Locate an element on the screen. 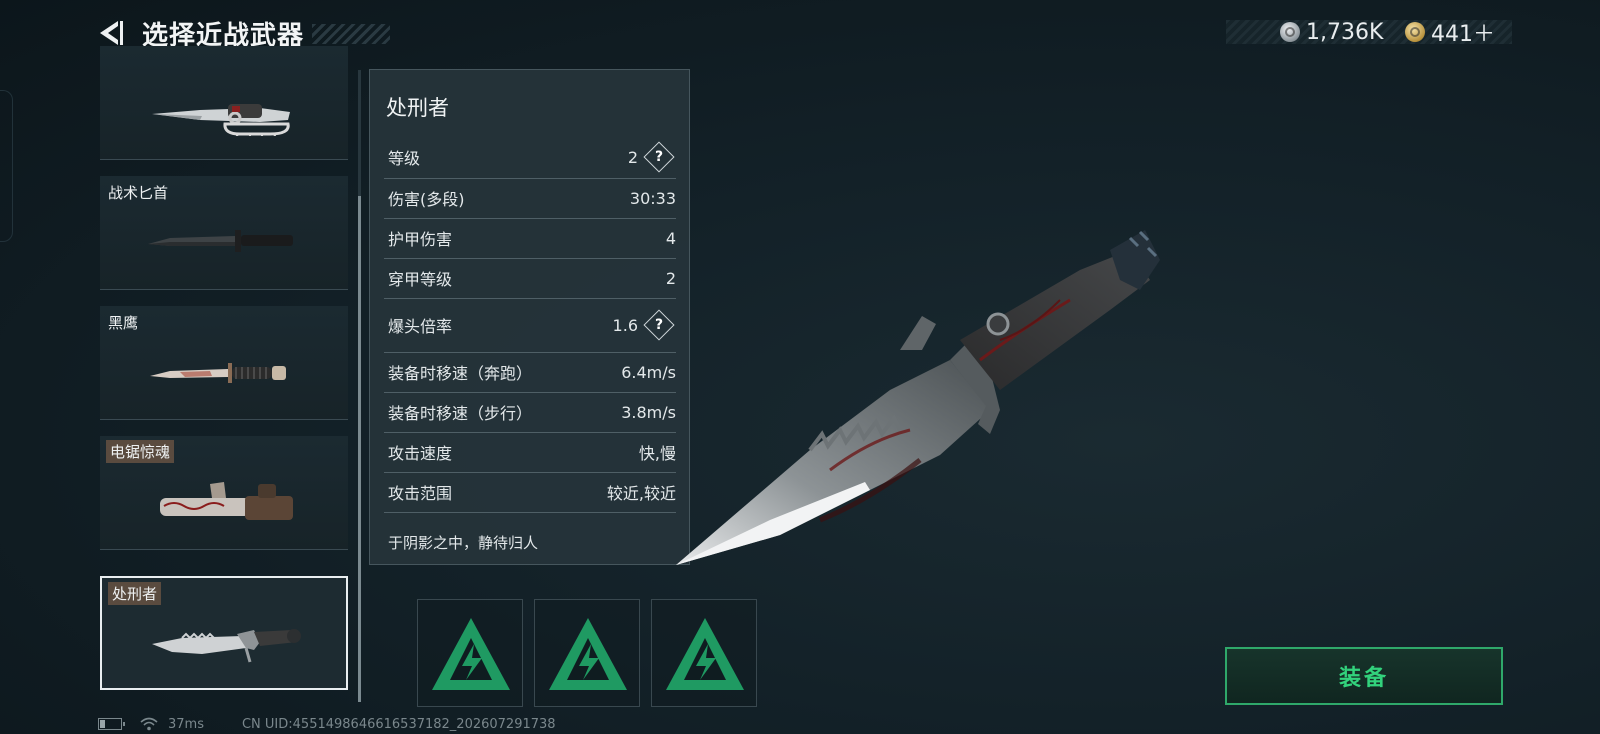 This screenshot has height=734, width=1600. weapon-card-black-eagle: 黑鹰 is located at coordinates (224, 363).